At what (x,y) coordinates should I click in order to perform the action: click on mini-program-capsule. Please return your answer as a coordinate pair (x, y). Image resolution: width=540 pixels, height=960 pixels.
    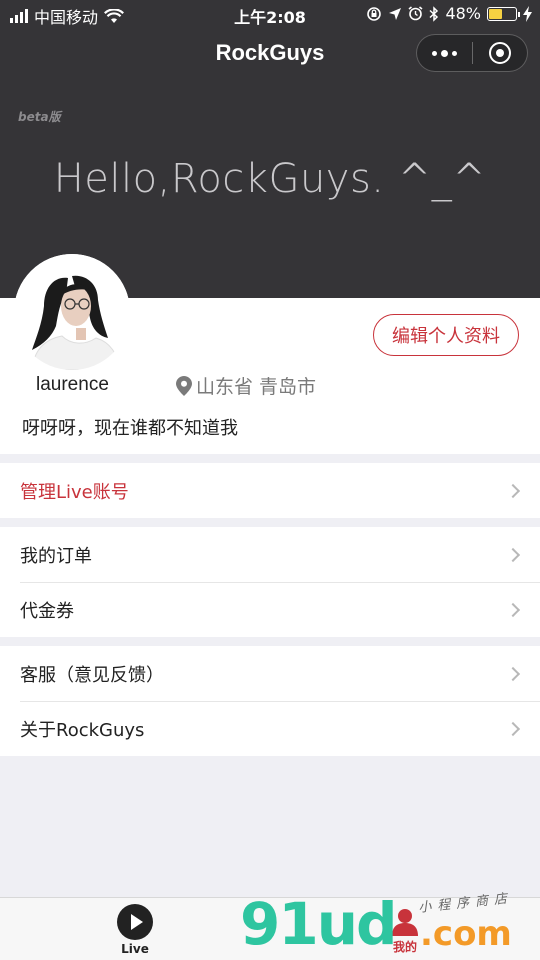
    Looking at the image, I should click on (472, 53).